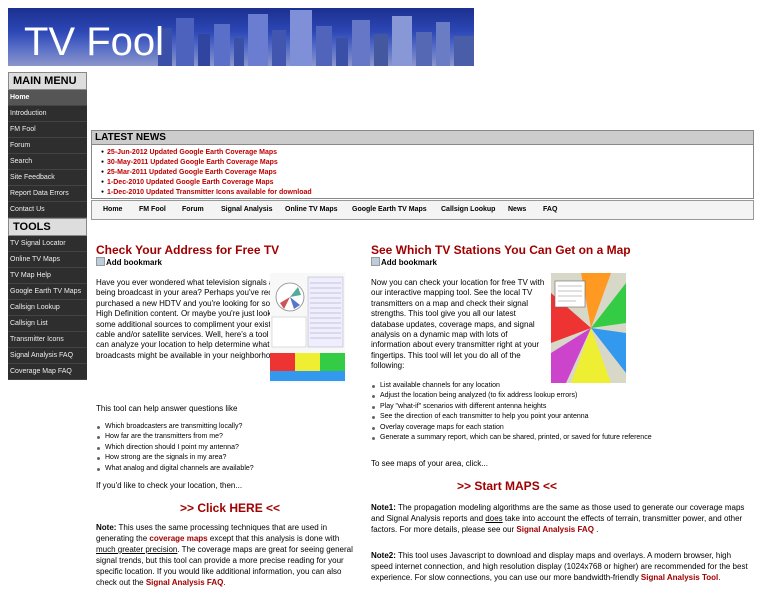 Image resolution: width=760 pixels, height=600 pixels. I want to click on nav-callsign-lookup: Callsign Lookup, so click(468, 210).